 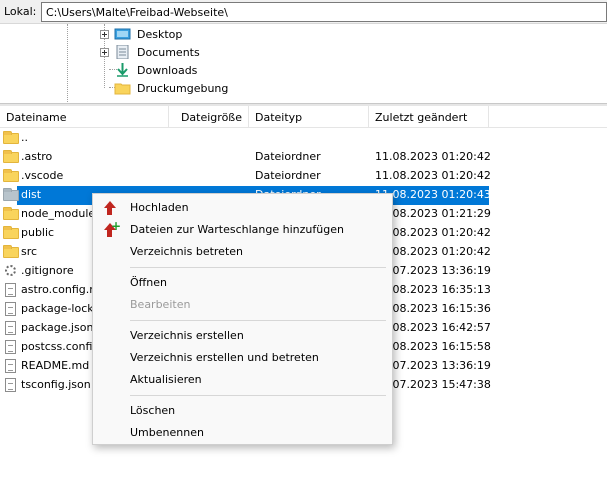 I want to click on menu-item-open: Öffnen, so click(x=242, y=283).